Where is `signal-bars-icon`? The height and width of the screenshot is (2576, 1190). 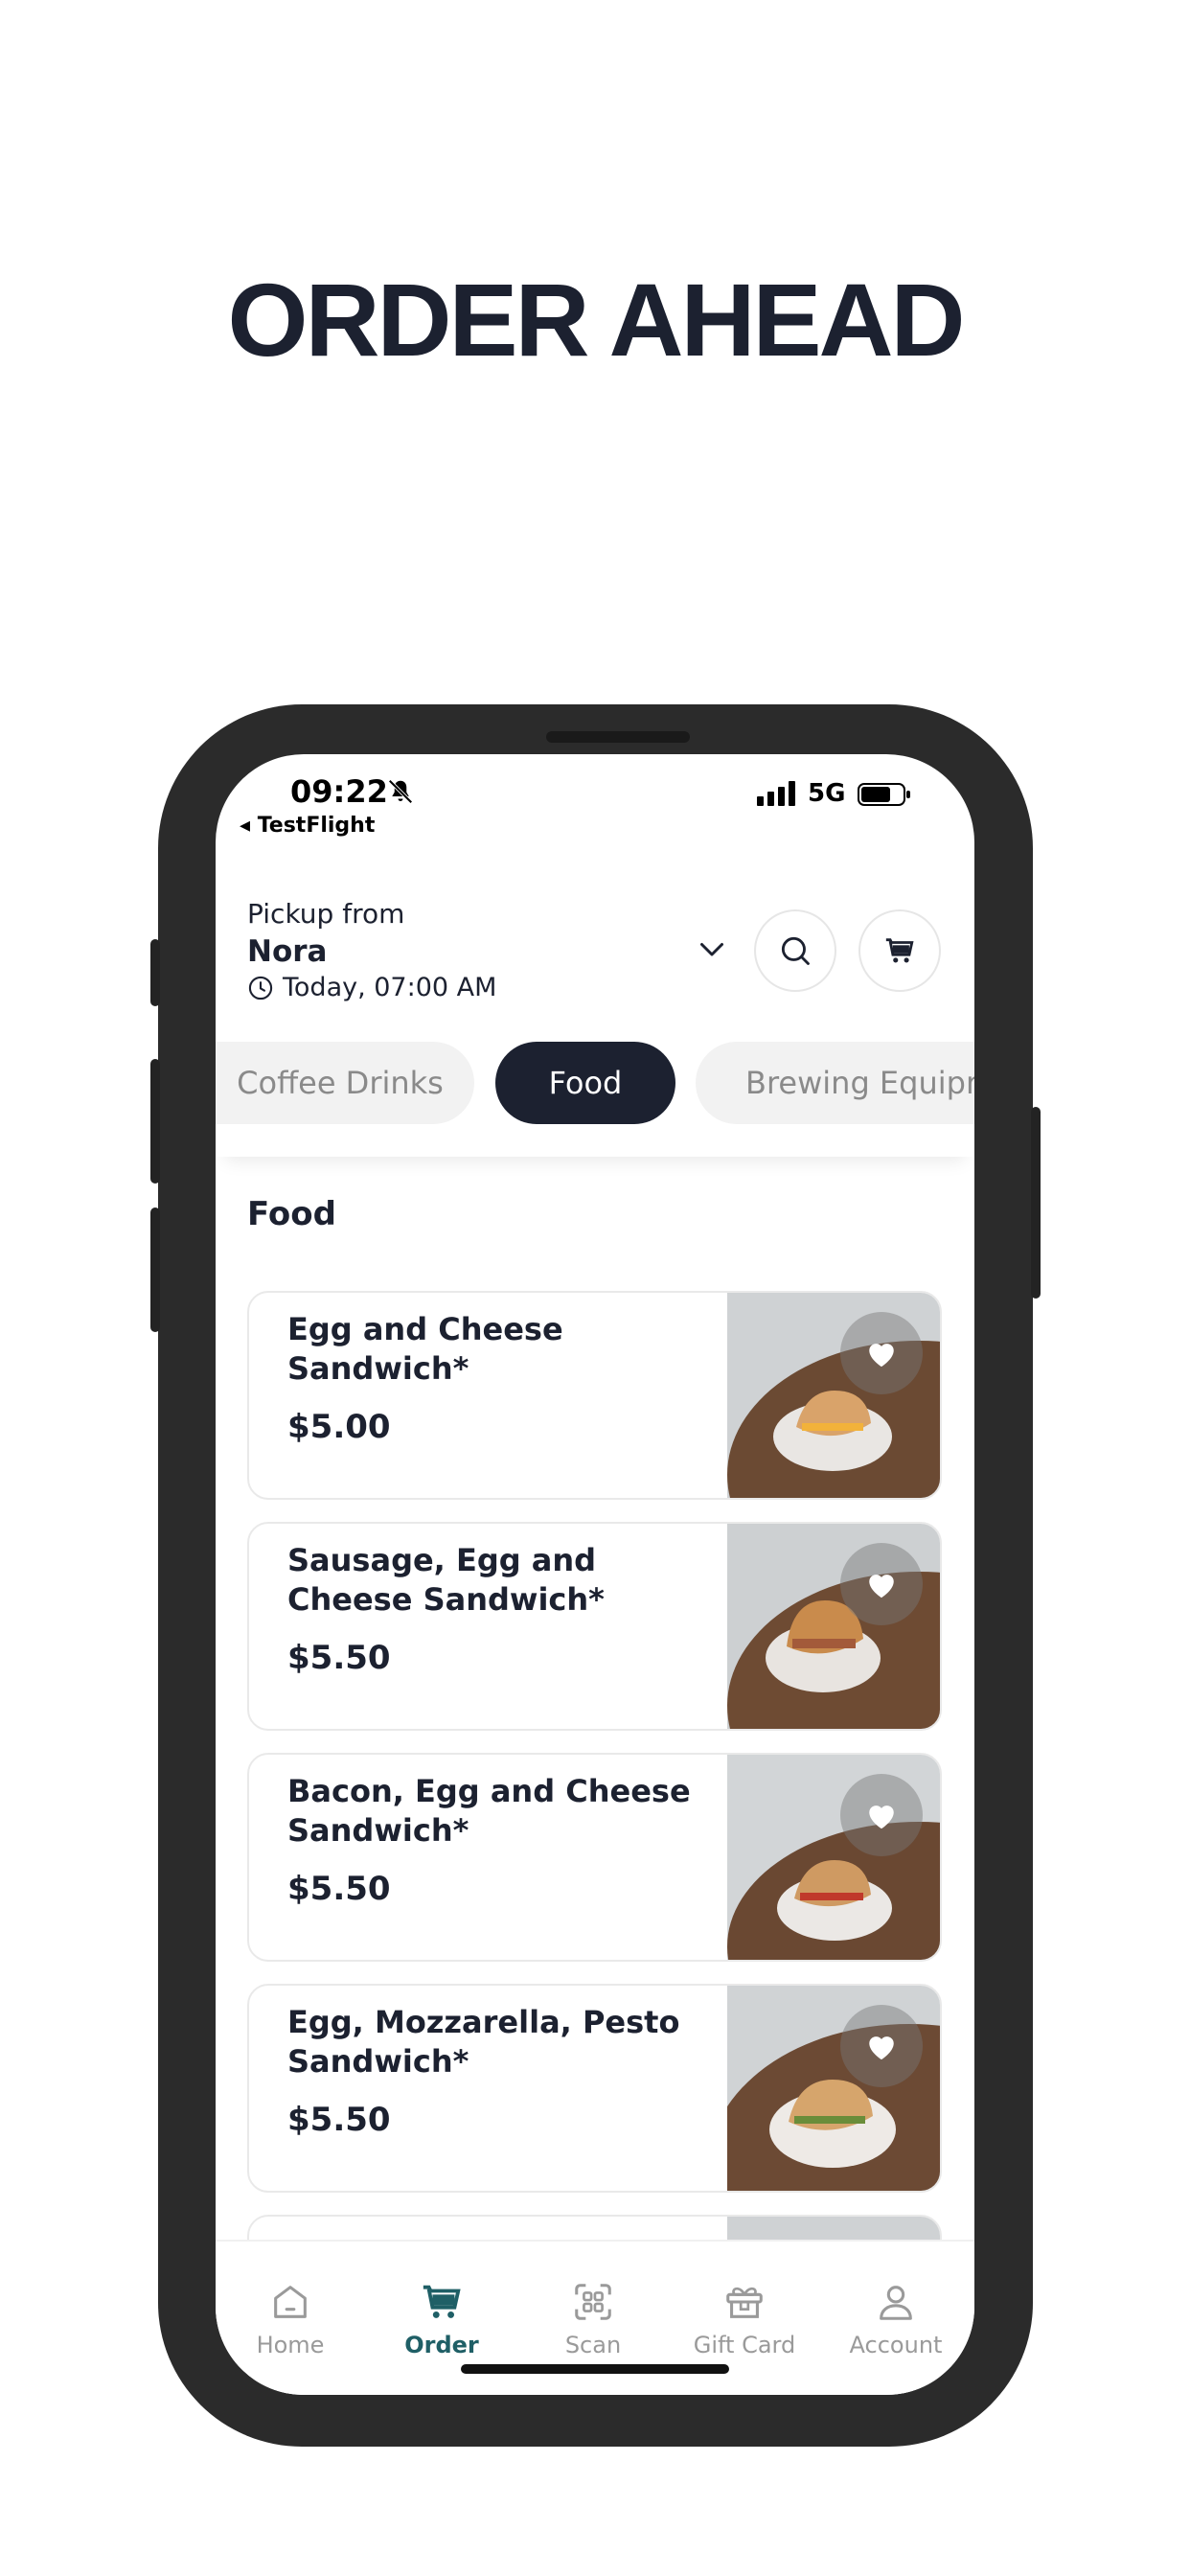 signal-bars-icon is located at coordinates (776, 793).